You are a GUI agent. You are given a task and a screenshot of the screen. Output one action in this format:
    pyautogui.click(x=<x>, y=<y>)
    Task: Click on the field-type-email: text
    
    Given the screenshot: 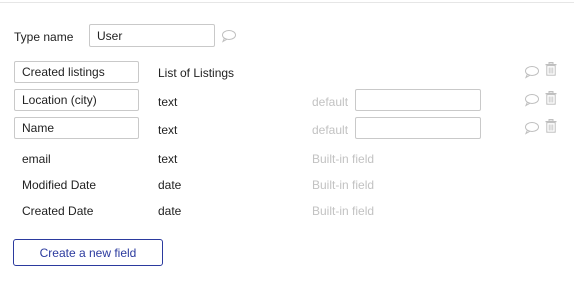 What is the action you would take?
    pyautogui.click(x=168, y=159)
    